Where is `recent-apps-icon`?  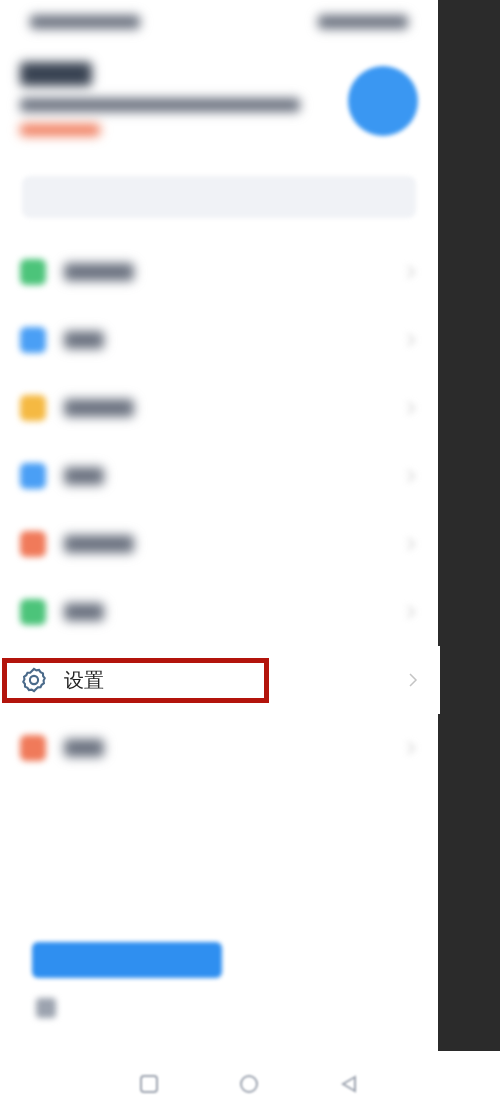 recent-apps-icon is located at coordinates (149, 1084).